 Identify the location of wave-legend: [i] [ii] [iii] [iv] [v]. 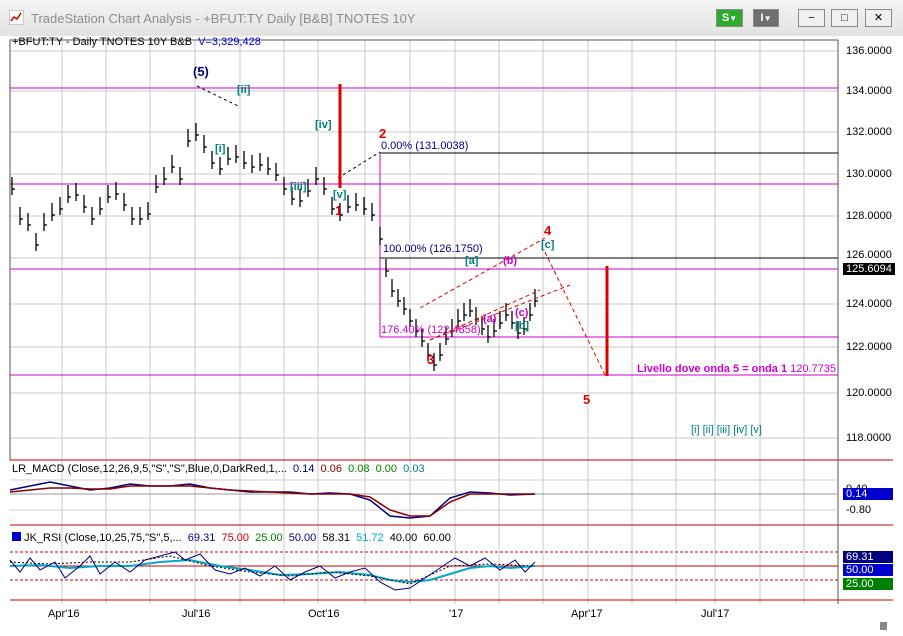
(726, 430).